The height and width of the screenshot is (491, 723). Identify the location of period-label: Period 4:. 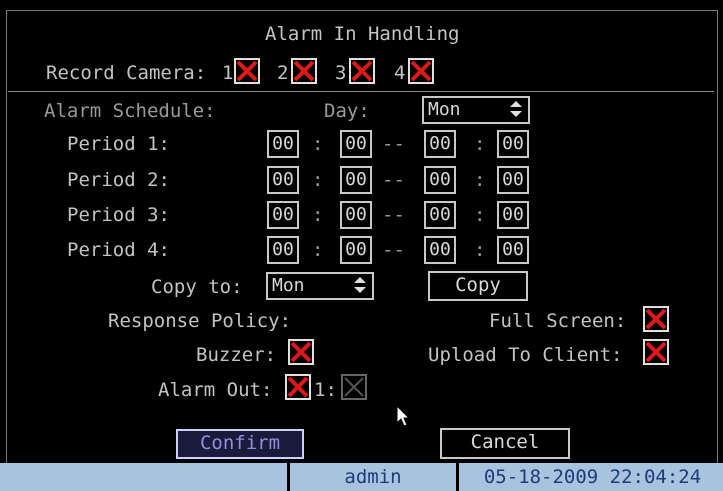
(118, 250).